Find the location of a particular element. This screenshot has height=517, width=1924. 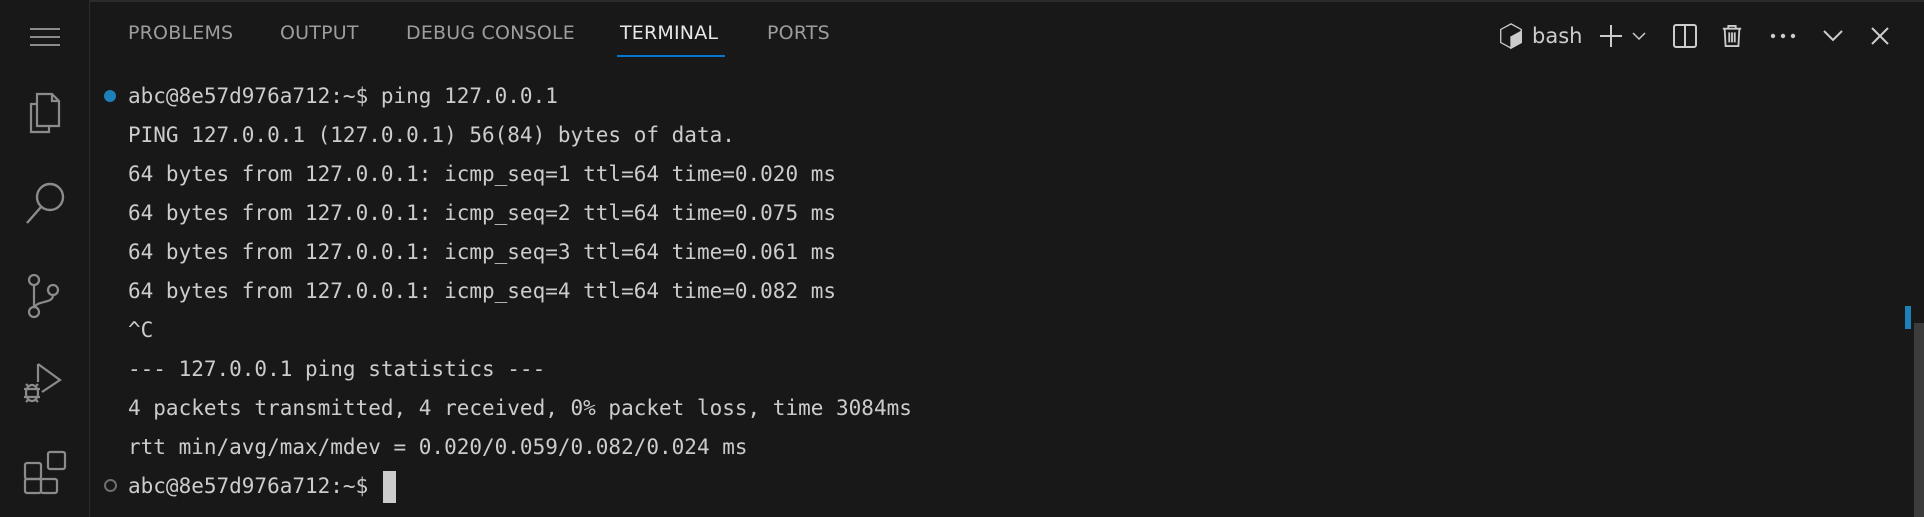

command-success-decoration is located at coordinates (110, 96).